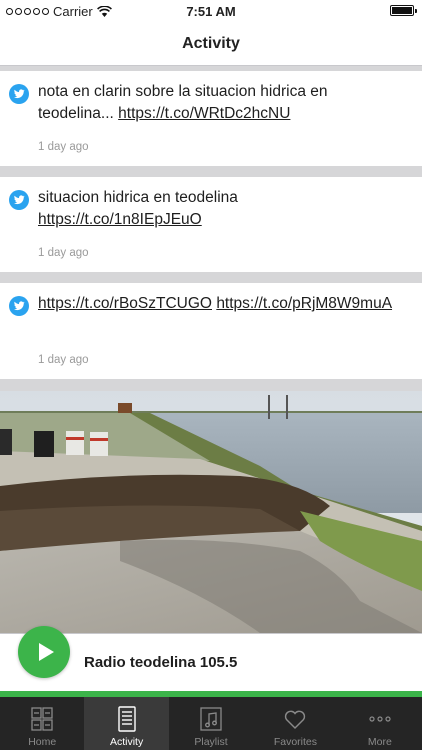 The image size is (422, 750). I want to click on tab-label: Favorites, so click(295, 742).